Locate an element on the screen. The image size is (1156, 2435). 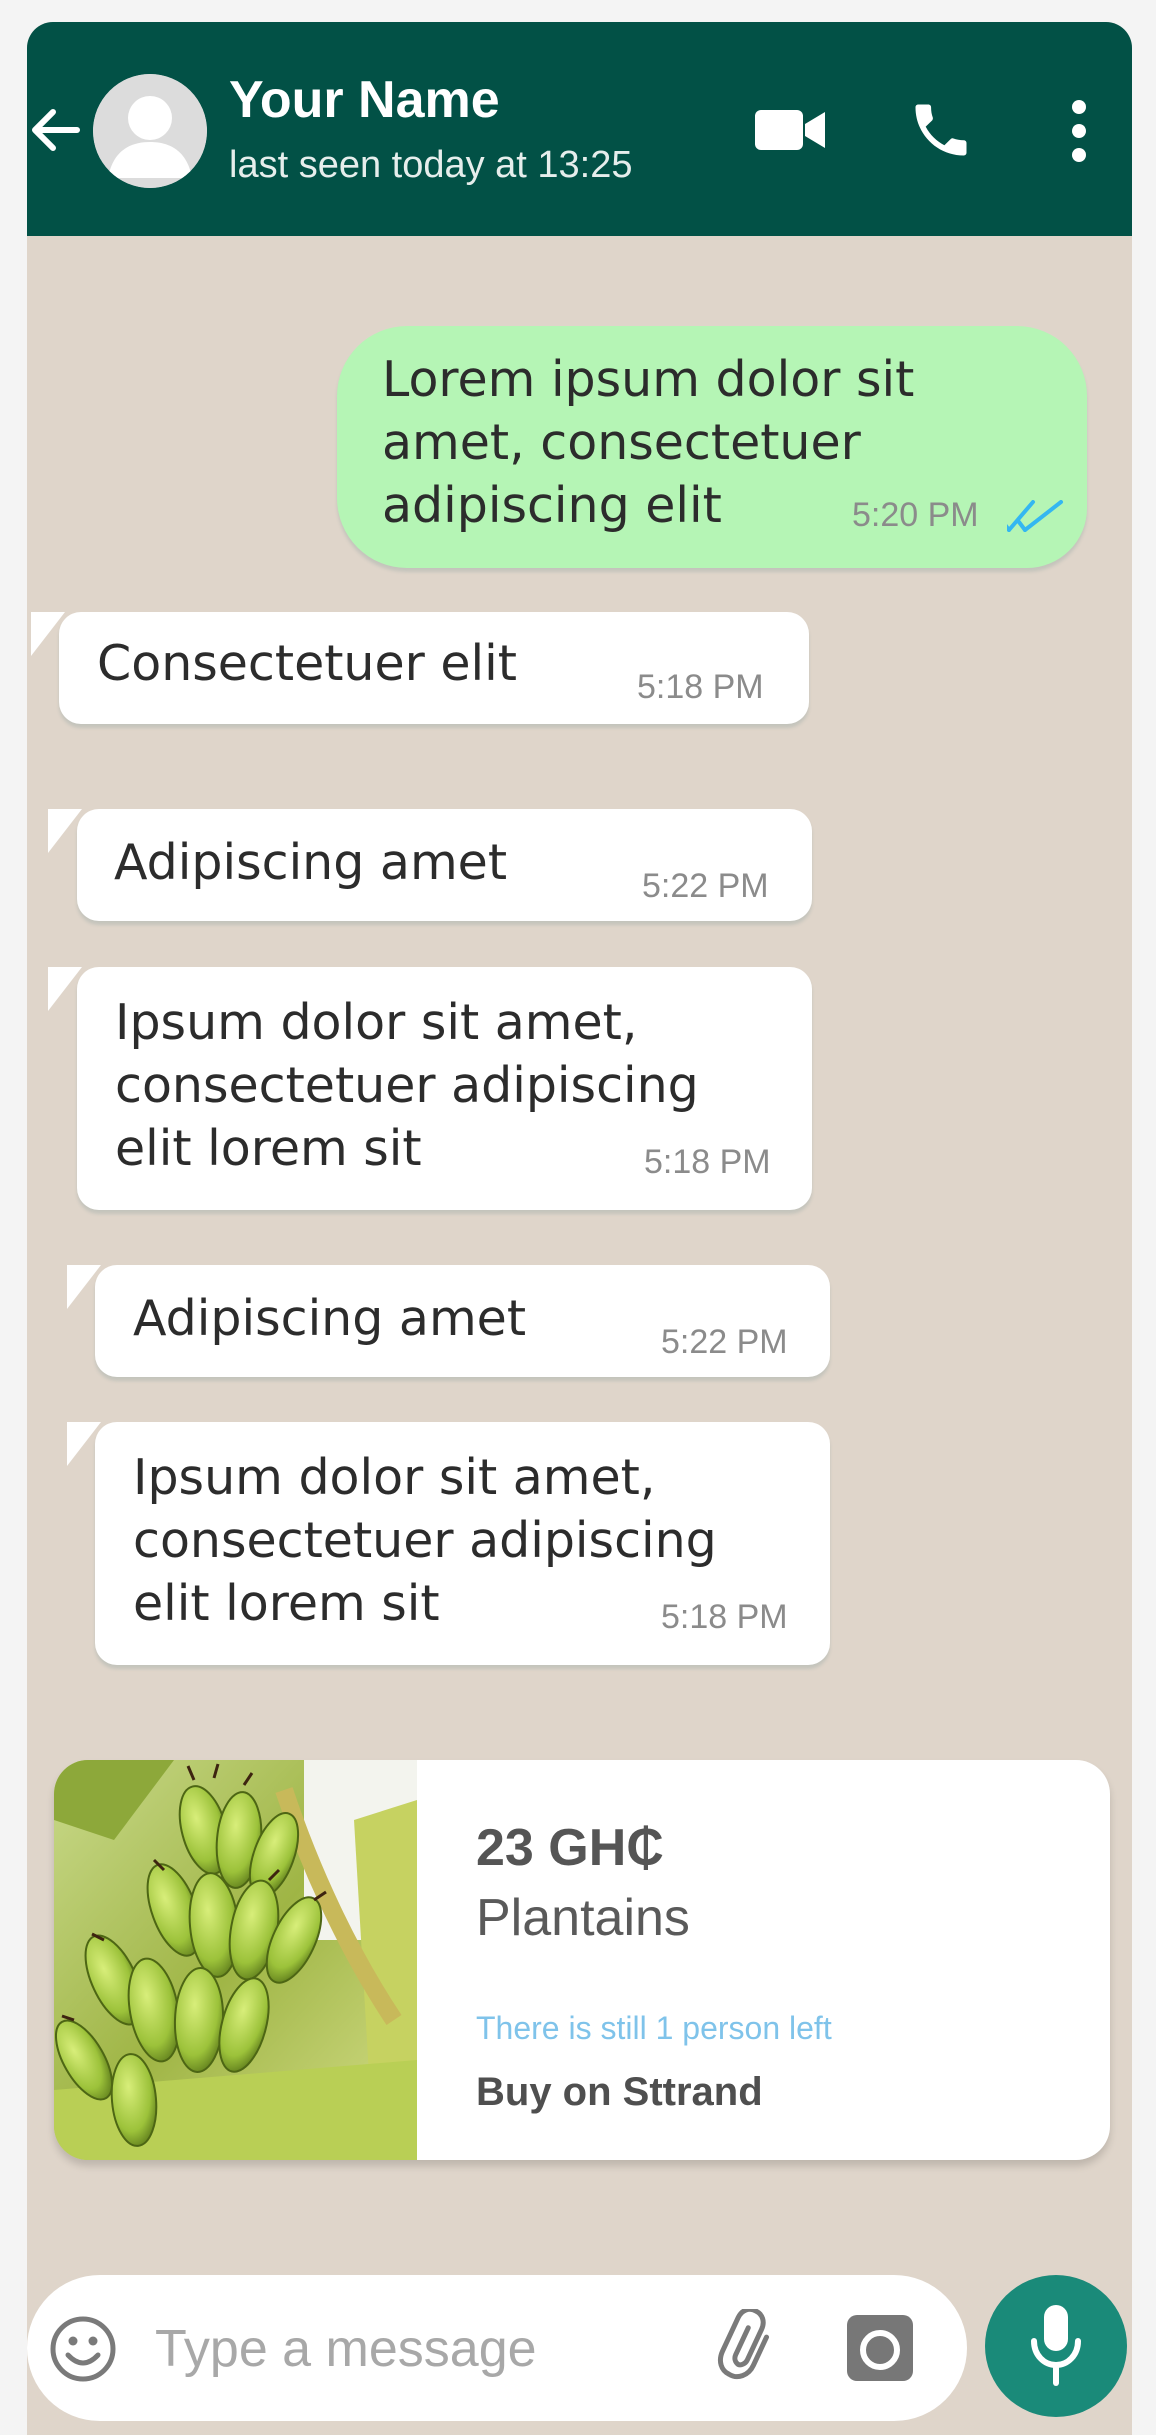
emoji-icon is located at coordinates (83, 2349).